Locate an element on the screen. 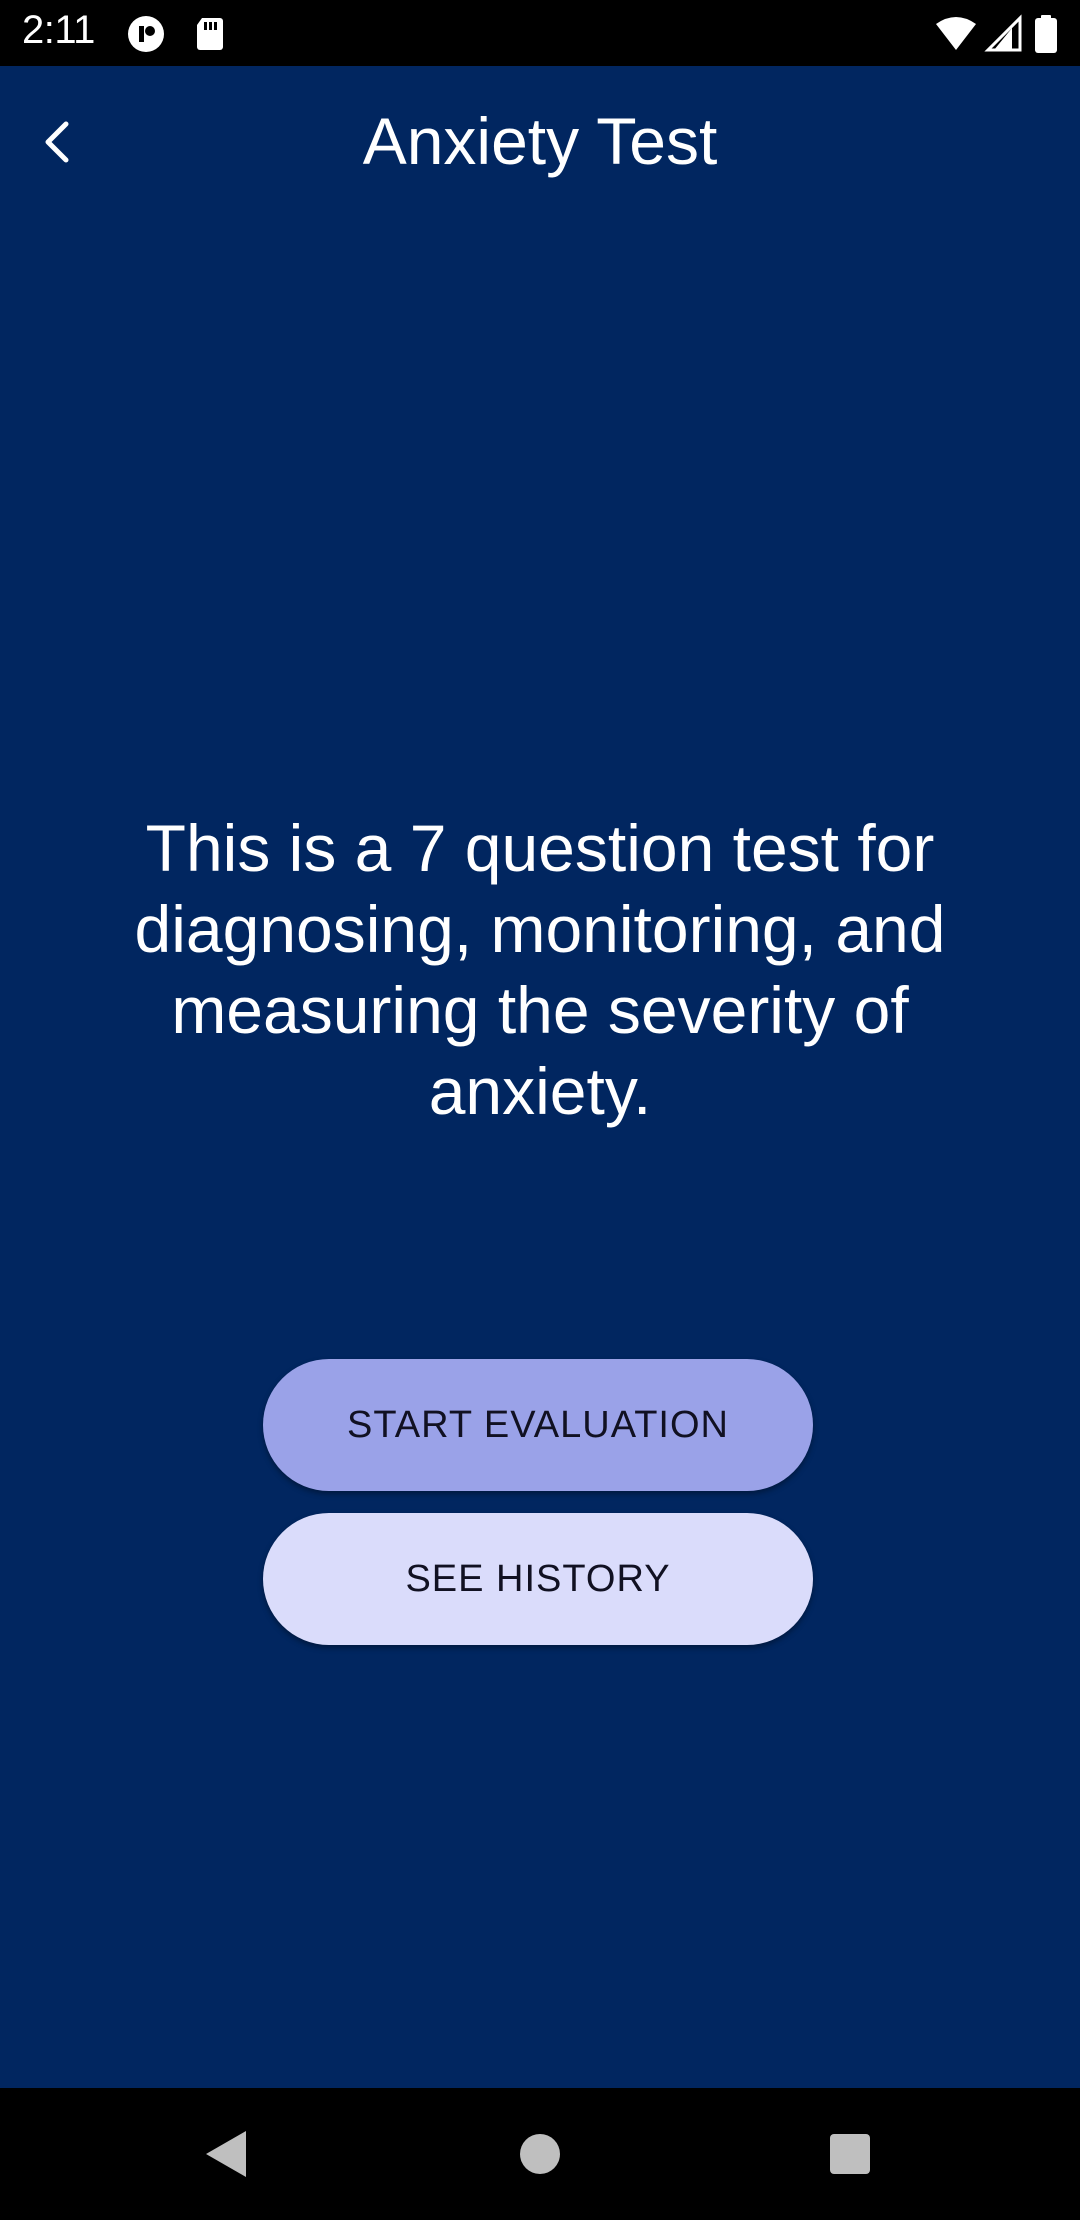  back-triangle-icon is located at coordinates (226, 2154).